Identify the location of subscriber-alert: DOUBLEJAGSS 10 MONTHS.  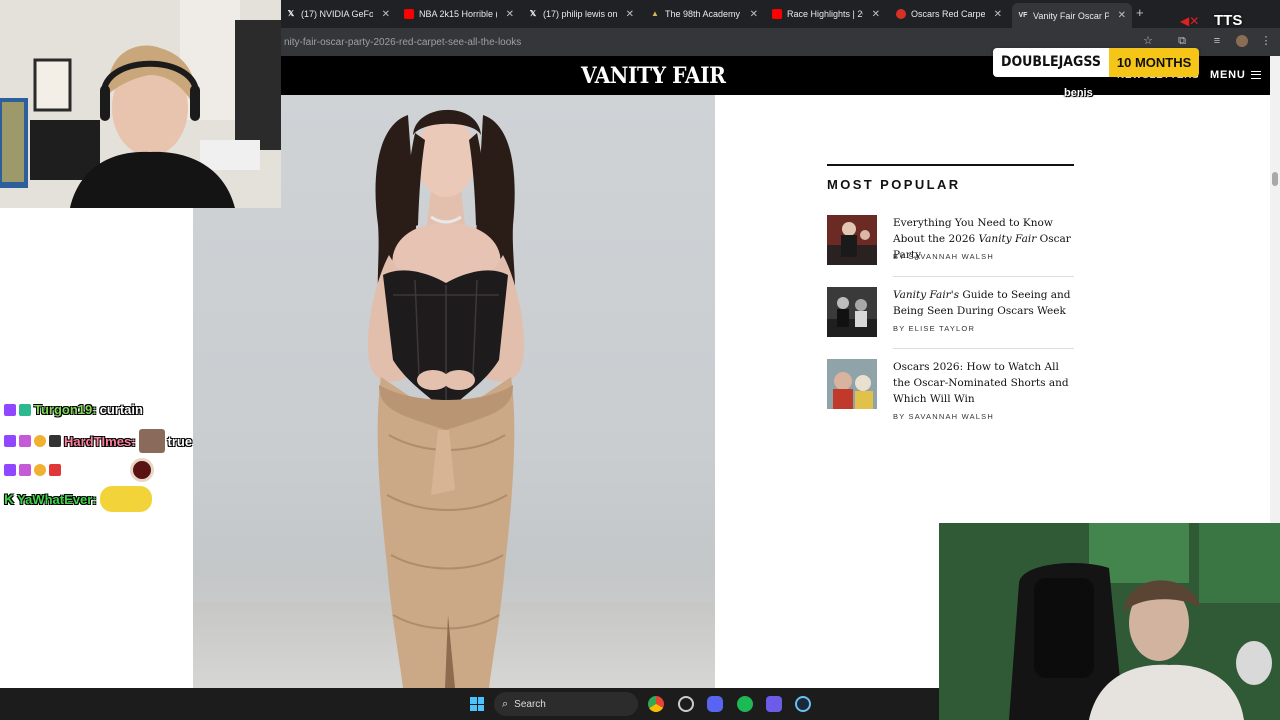
(1096, 62).